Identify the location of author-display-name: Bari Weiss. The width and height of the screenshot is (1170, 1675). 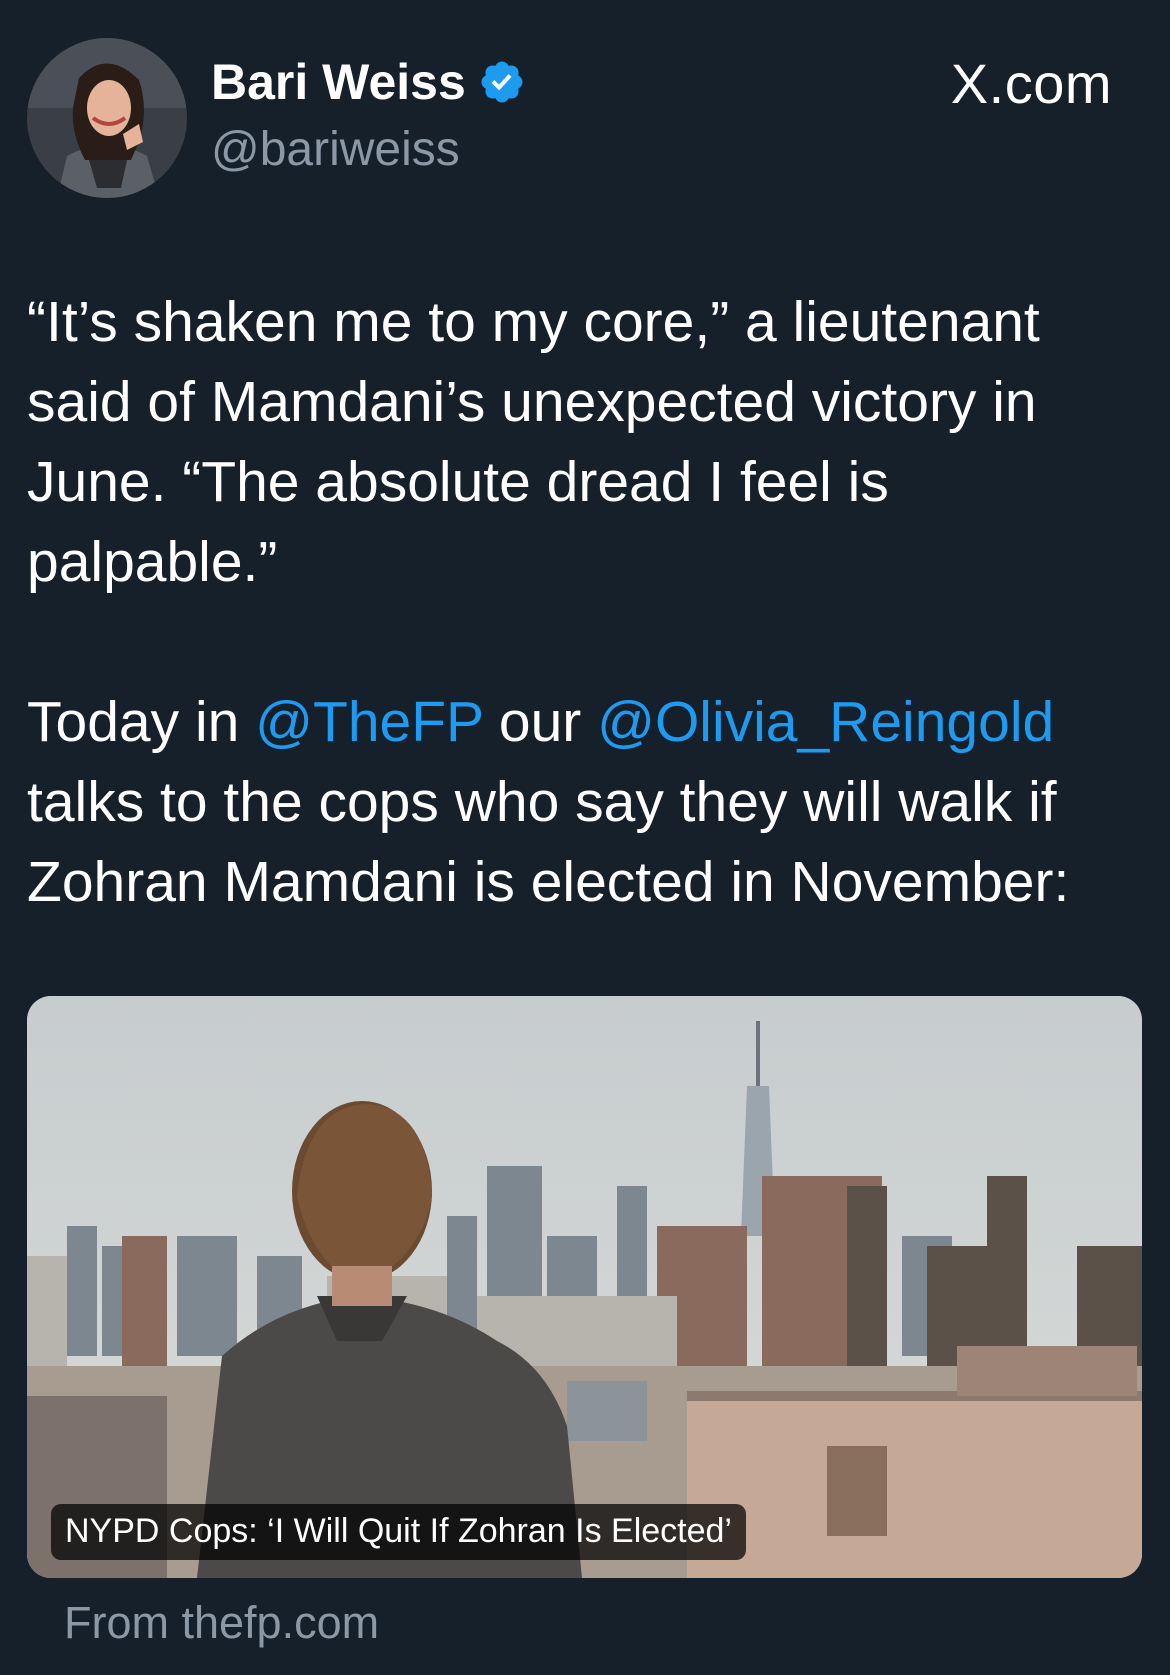
(338, 82).